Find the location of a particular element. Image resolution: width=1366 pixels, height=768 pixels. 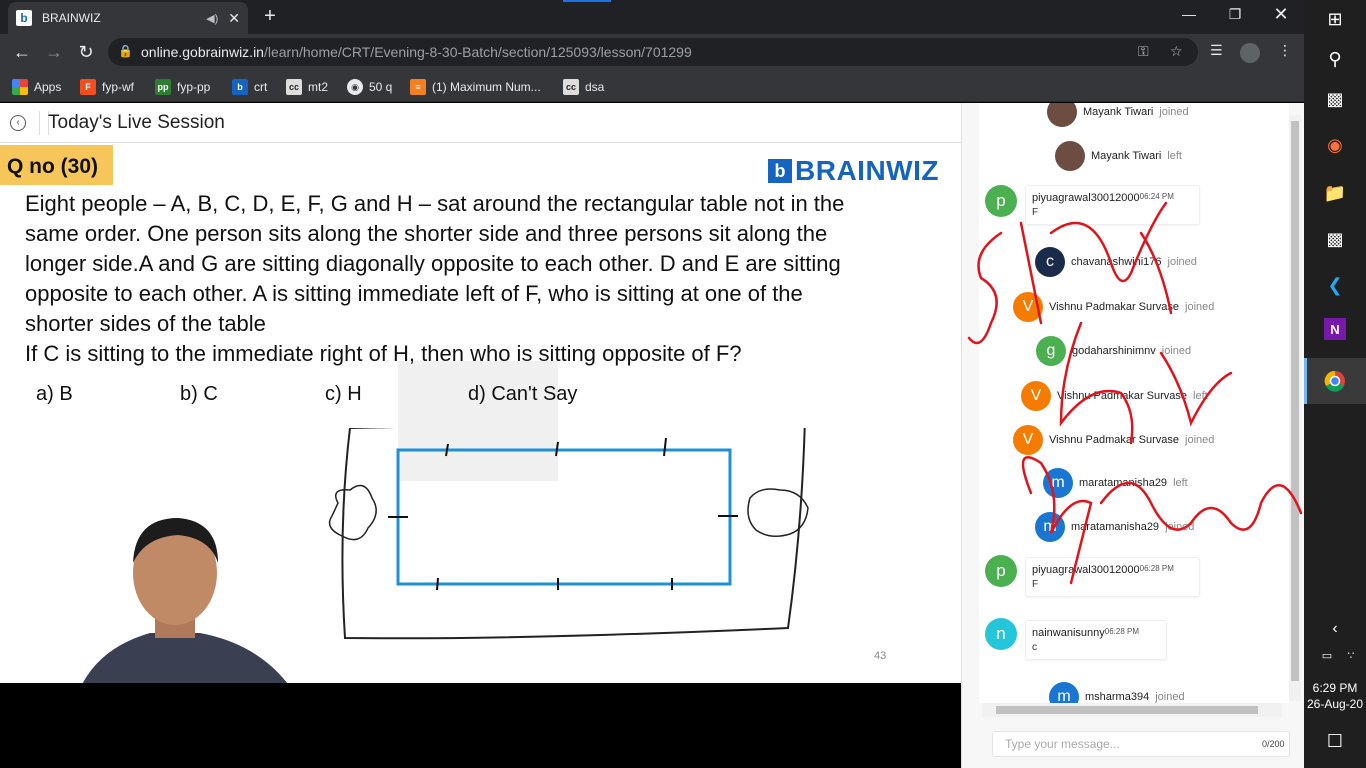

user-avatar: n is located at coordinates (1001, 634).